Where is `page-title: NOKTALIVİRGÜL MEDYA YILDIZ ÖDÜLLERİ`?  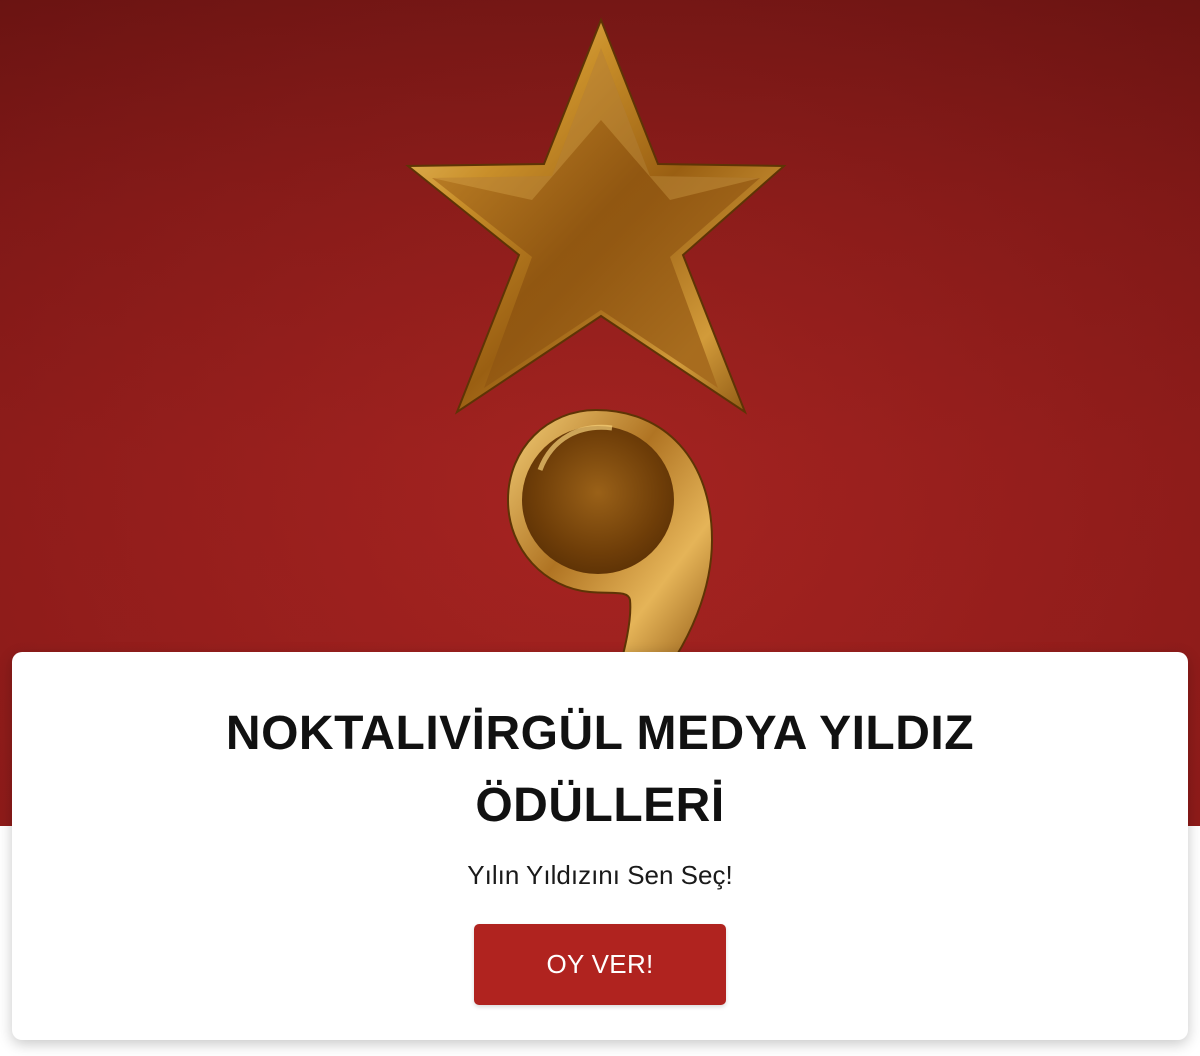 page-title: NOKTALIVİRGÜL MEDYA YILDIZ ÖDÜLLERİ is located at coordinates (600, 769).